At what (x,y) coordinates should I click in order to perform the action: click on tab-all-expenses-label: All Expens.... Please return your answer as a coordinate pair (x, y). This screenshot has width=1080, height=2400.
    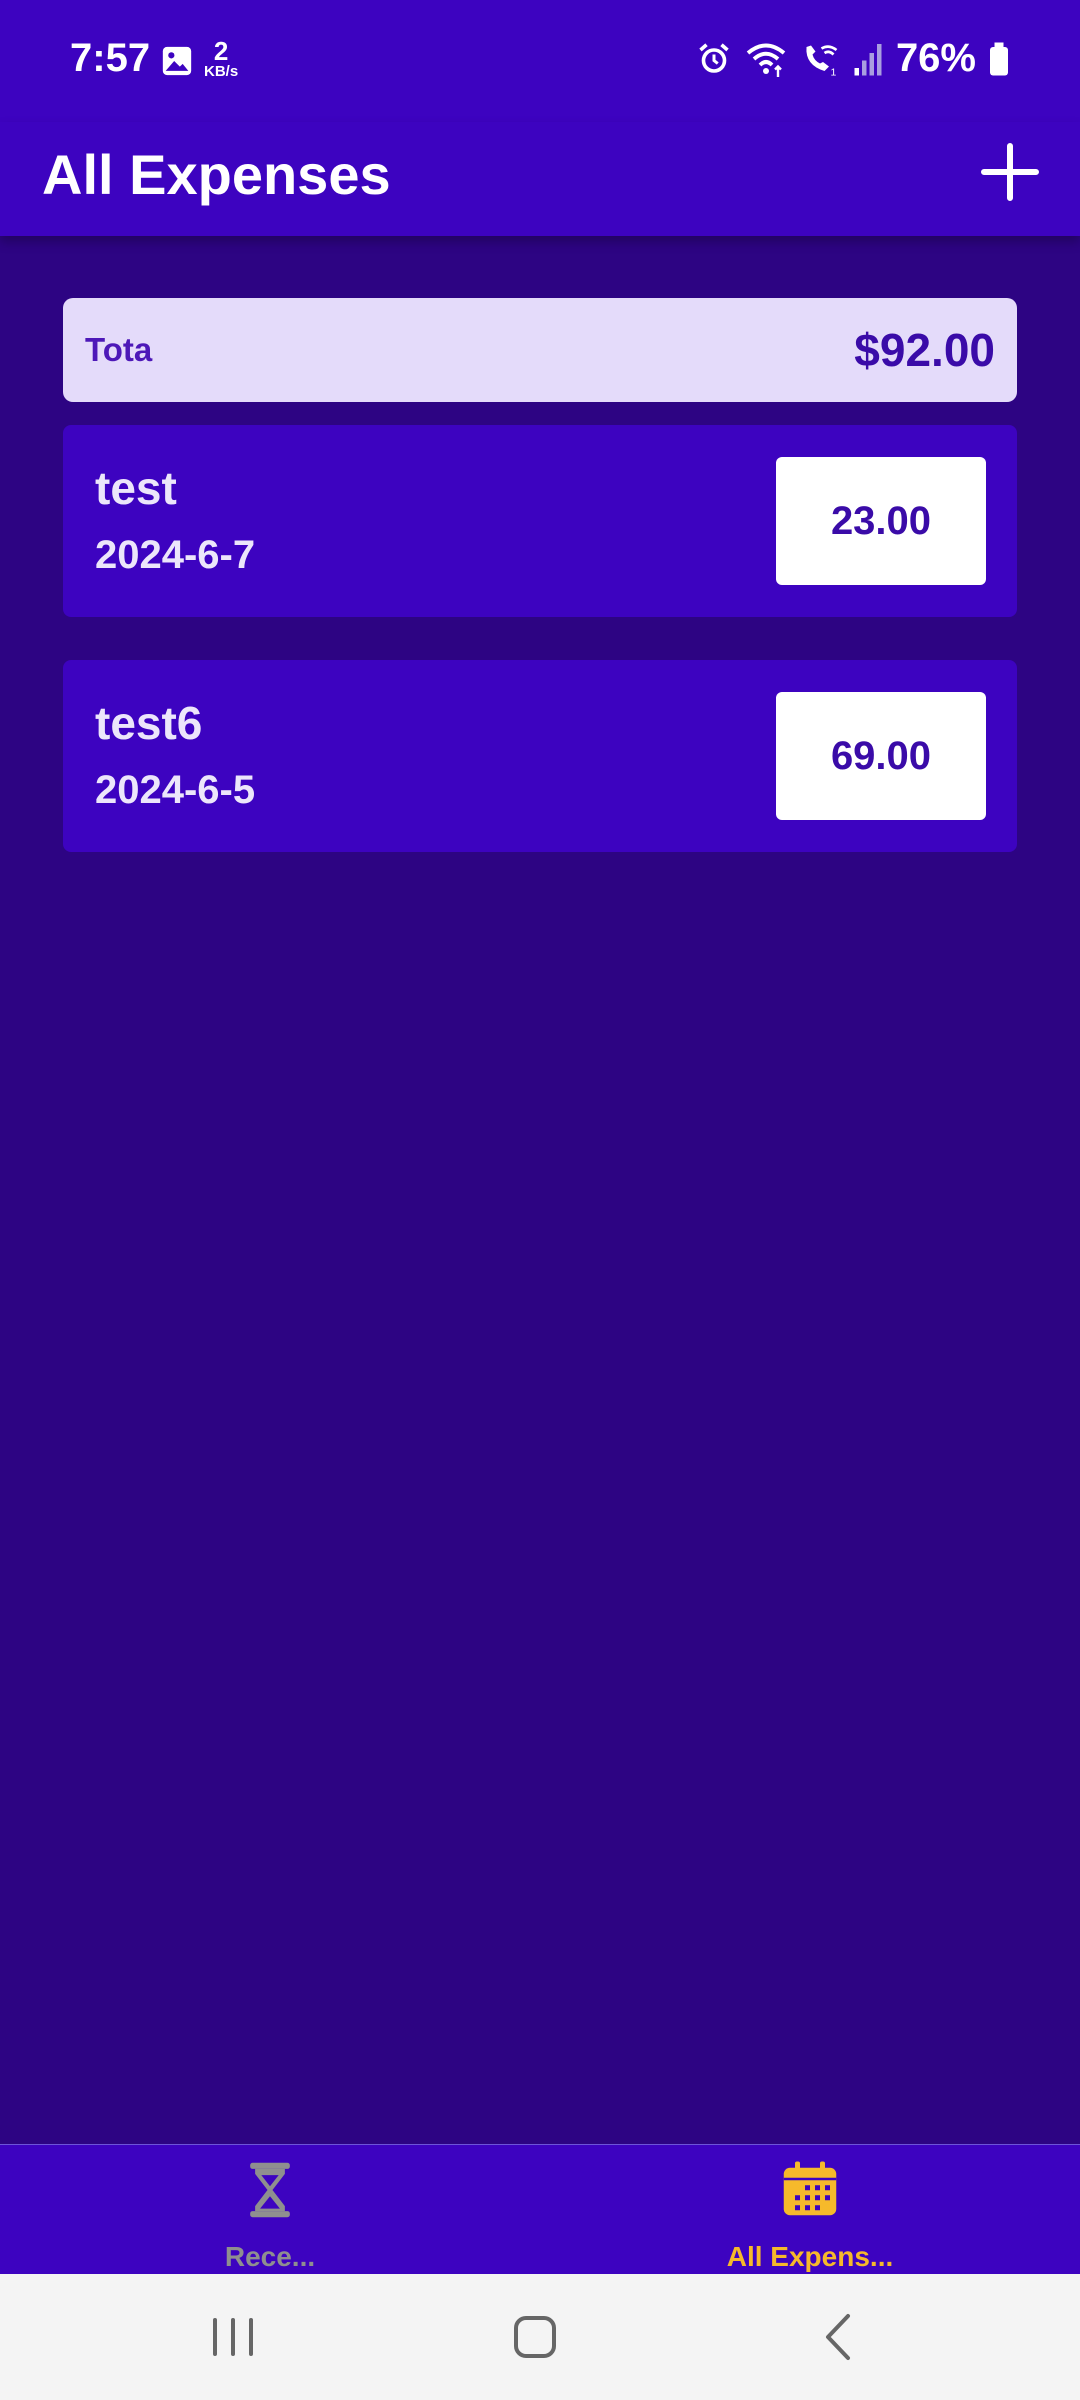
    Looking at the image, I should click on (810, 2256).